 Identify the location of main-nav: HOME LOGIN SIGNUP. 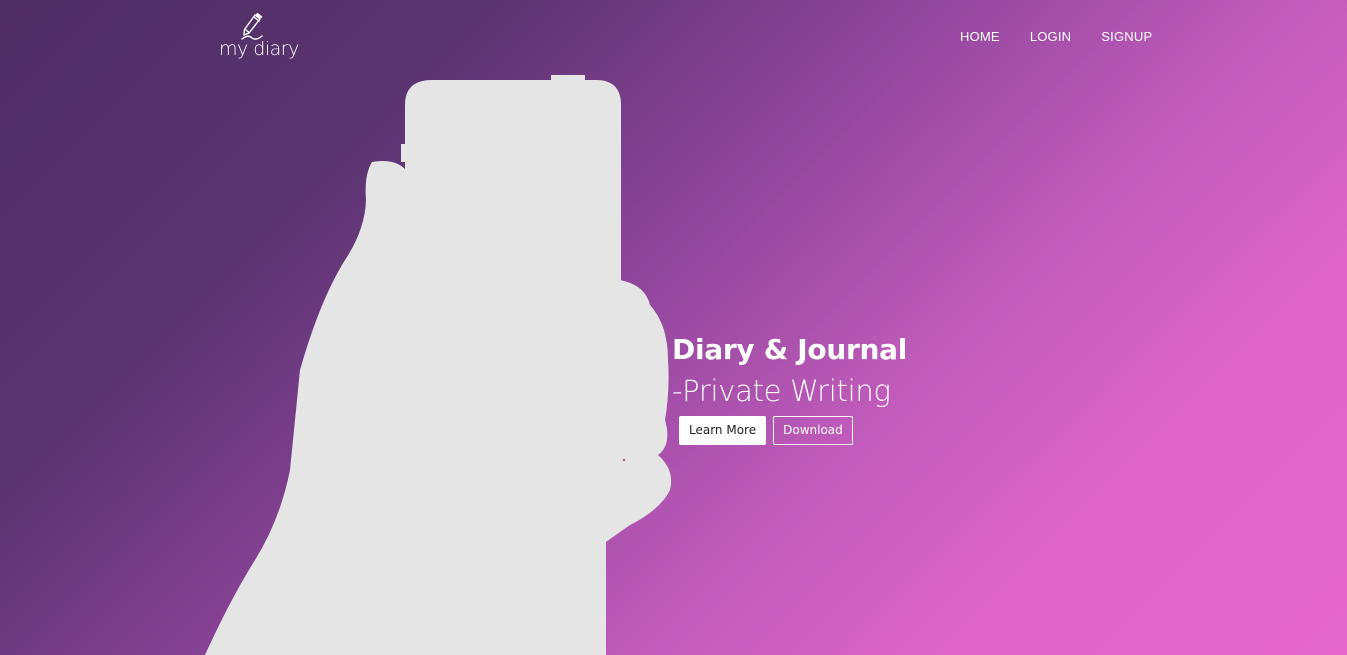
(1056, 36).